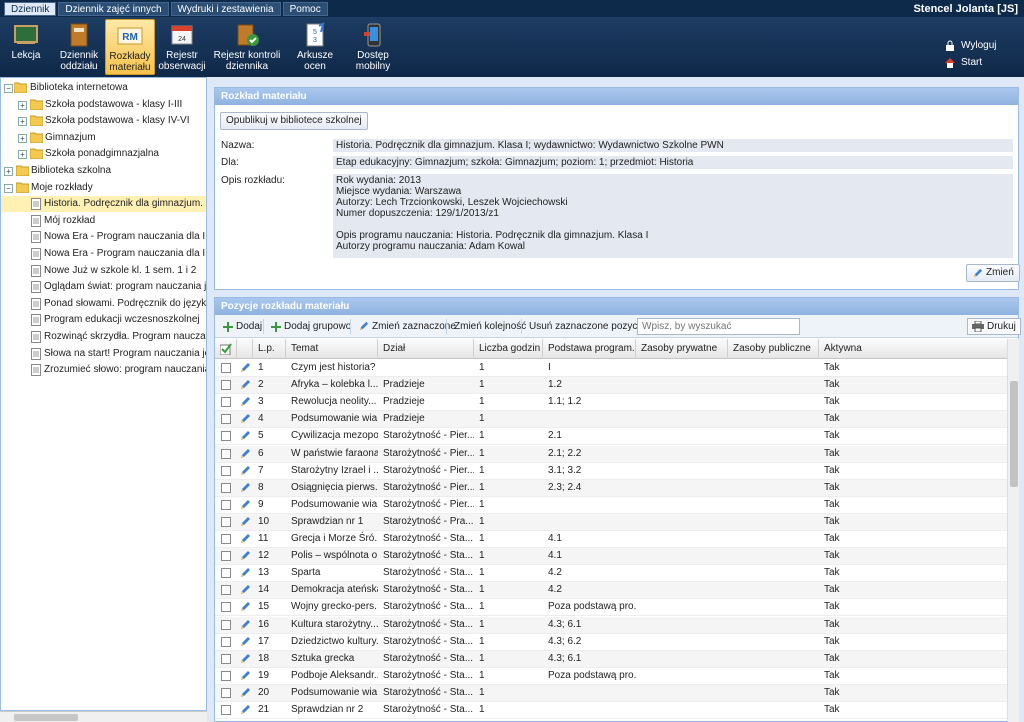  I want to click on add-group-button: Dodaj grupowo, so click(311, 326).